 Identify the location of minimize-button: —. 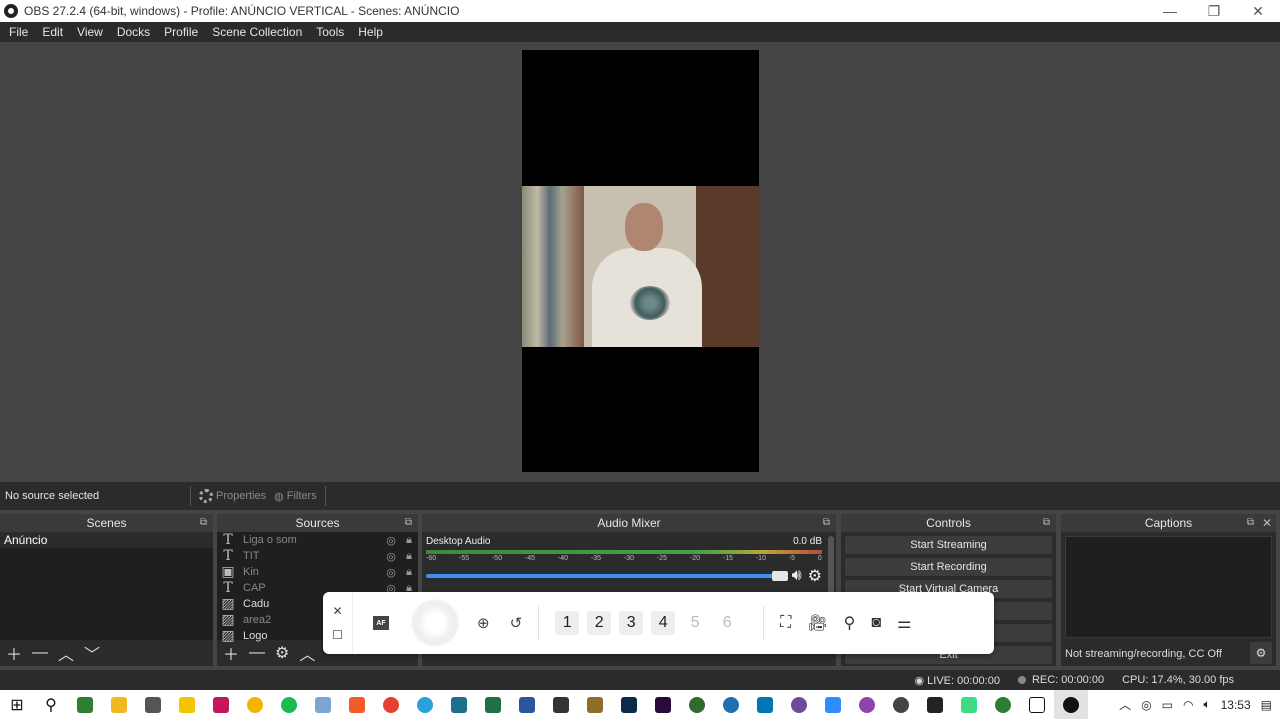
(1170, 11).